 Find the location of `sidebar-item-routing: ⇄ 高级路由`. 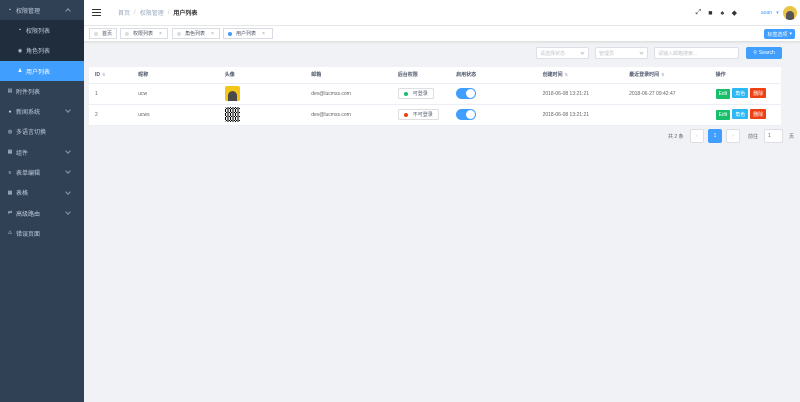

sidebar-item-routing: ⇄ 高级路由 is located at coordinates (42, 213).